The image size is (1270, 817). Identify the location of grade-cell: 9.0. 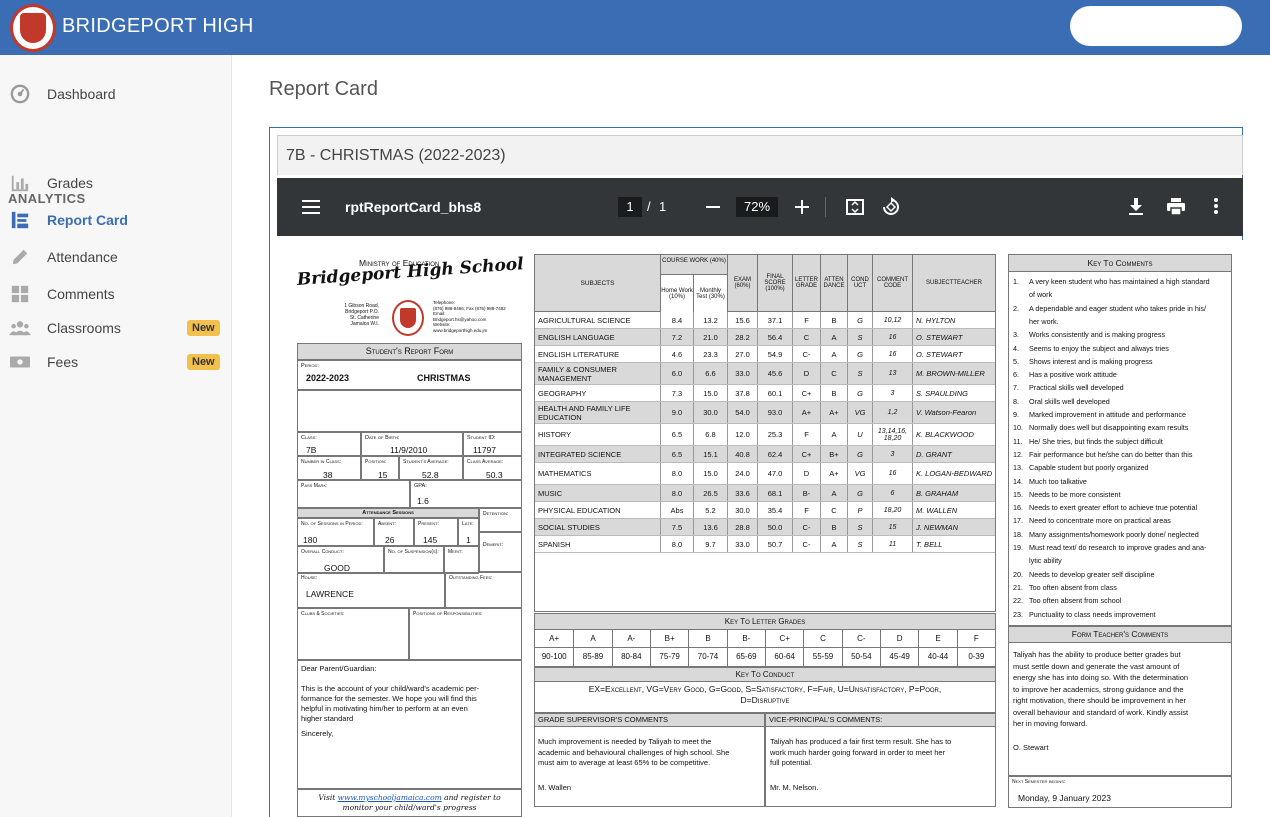
(676, 412).